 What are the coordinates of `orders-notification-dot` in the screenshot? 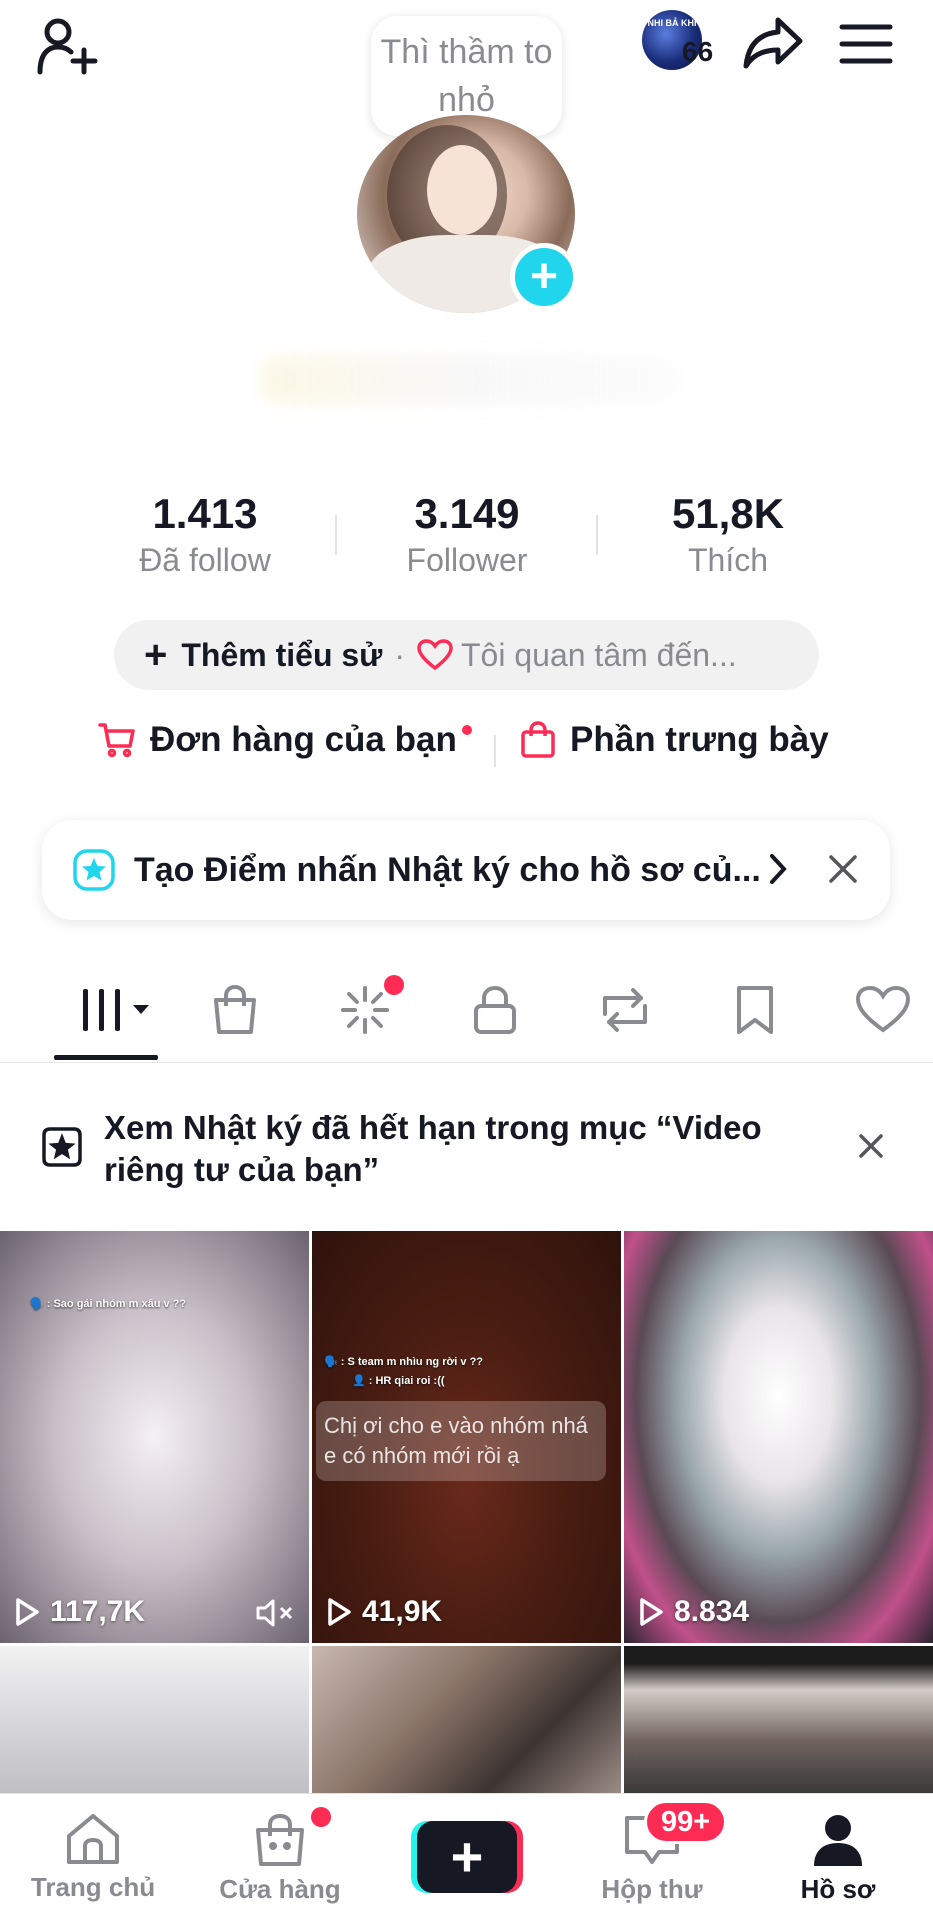 It's located at (467, 730).